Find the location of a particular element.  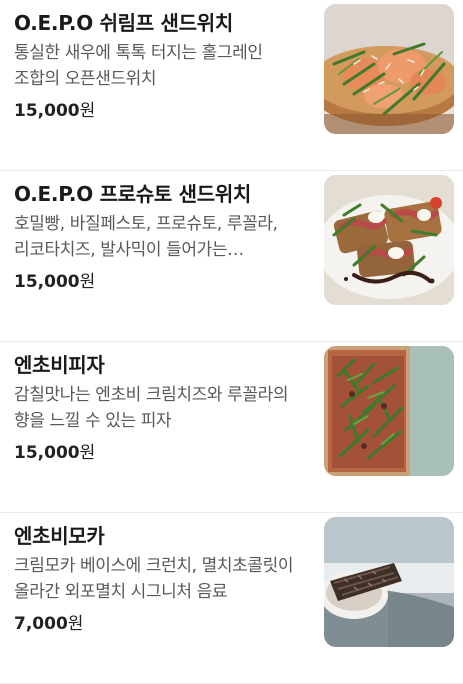

anchovy-pizza-photo is located at coordinates (389, 411).